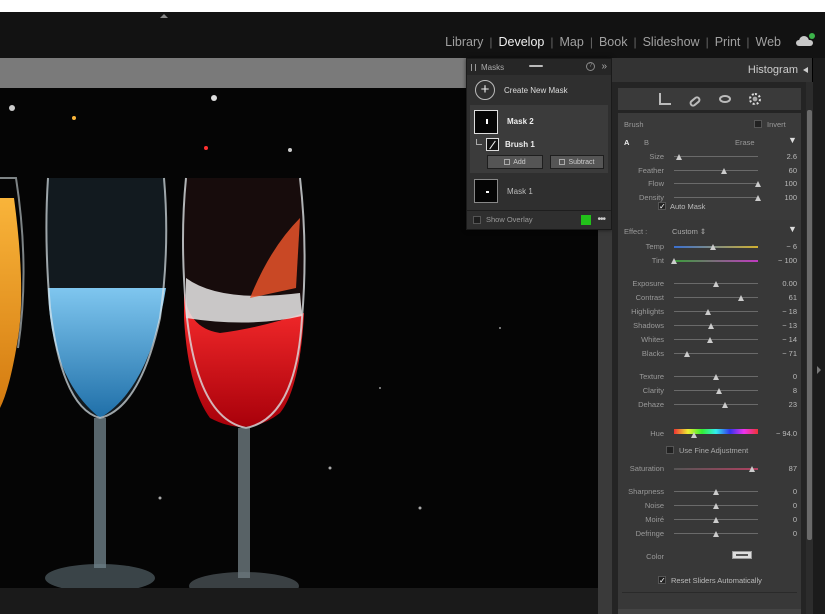  Describe the element at coordinates (694, 435) in the screenshot. I see `hue-slider-thumb` at that location.